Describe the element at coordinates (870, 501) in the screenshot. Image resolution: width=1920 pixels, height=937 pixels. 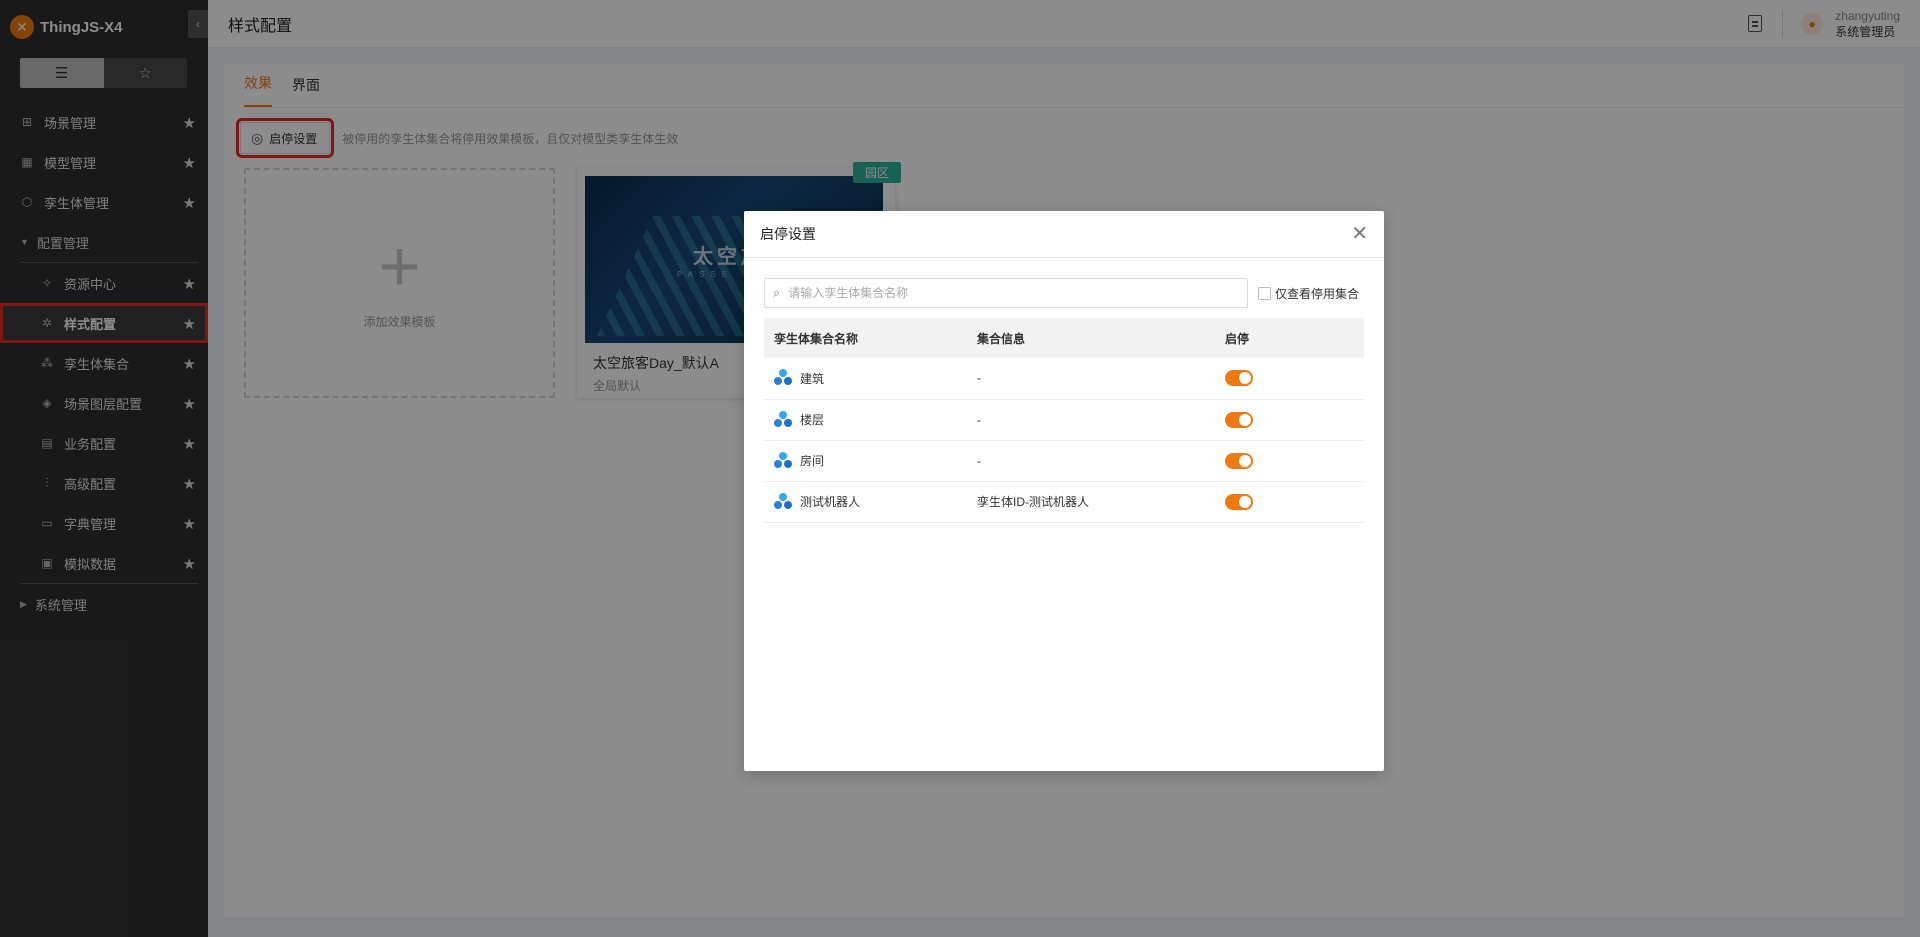
I see `set-name-cell: 测试机器人` at that location.